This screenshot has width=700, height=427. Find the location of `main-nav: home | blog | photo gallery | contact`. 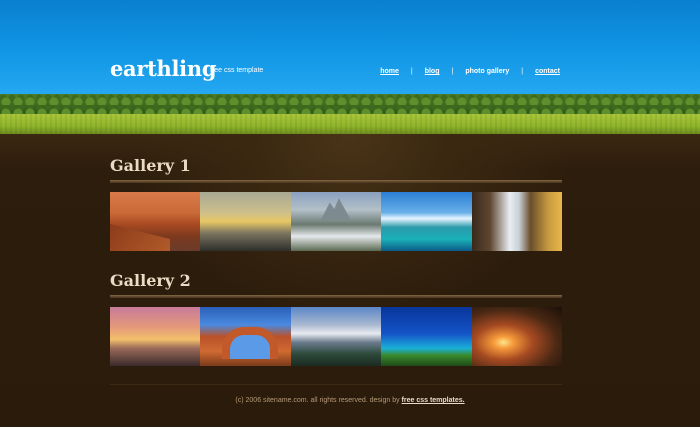

main-nav: home | blog | photo gallery | contact is located at coordinates (470, 71).